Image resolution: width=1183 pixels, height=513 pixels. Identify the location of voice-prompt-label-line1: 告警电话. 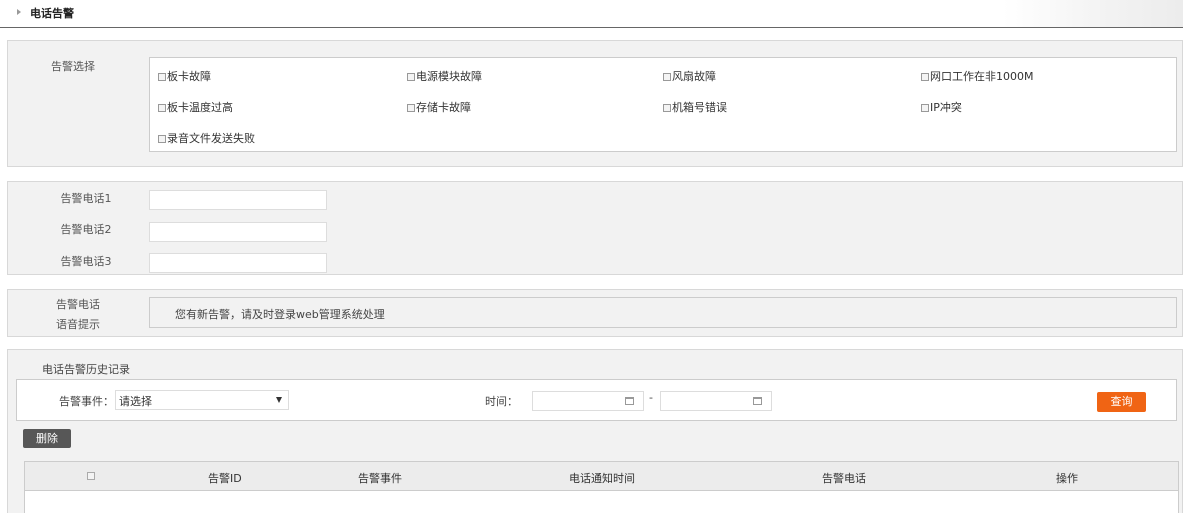
(78, 304).